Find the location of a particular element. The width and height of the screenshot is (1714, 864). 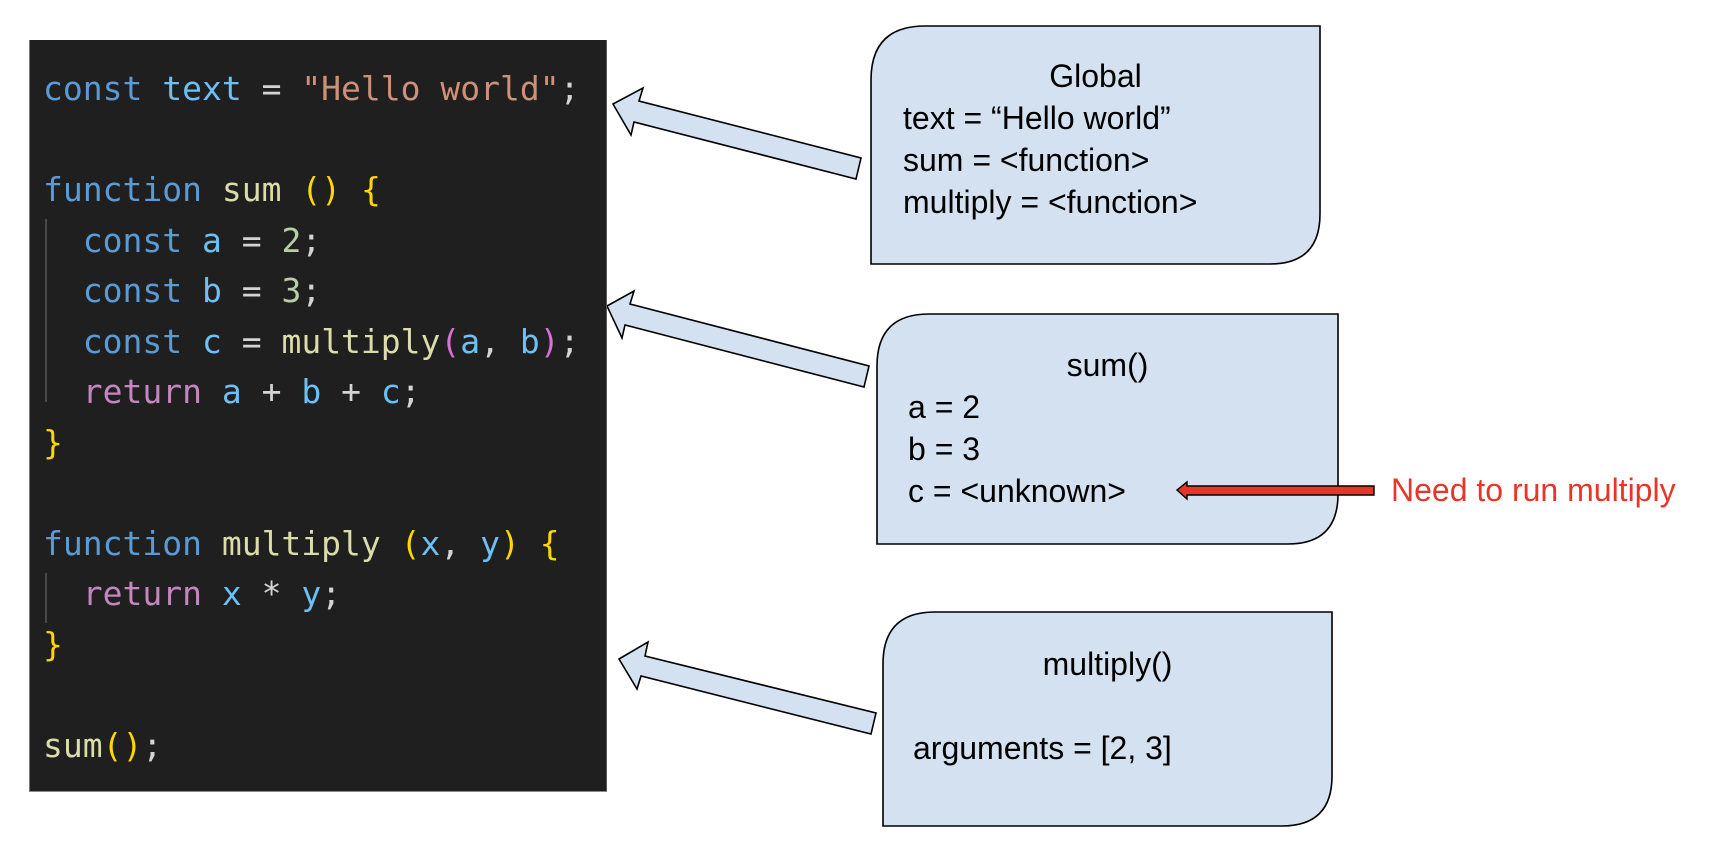

code-line: function multiply (x, y) { is located at coordinates (301, 544).